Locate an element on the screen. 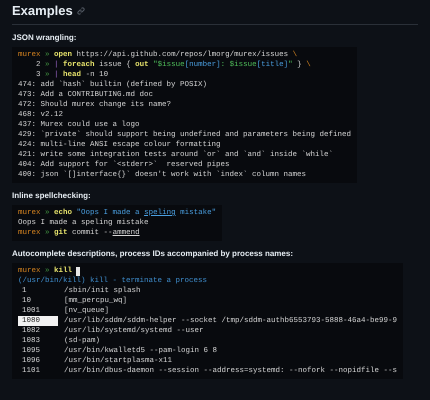 Image resolution: width=430 pixels, height=400 pixels. section-heading: Examples is located at coordinates (42, 11).